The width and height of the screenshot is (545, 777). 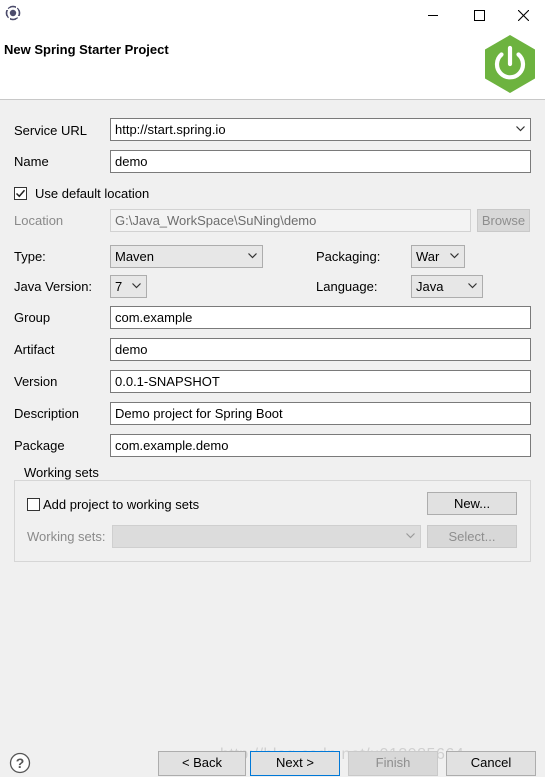 I want to click on minimize-button, so click(x=433, y=15).